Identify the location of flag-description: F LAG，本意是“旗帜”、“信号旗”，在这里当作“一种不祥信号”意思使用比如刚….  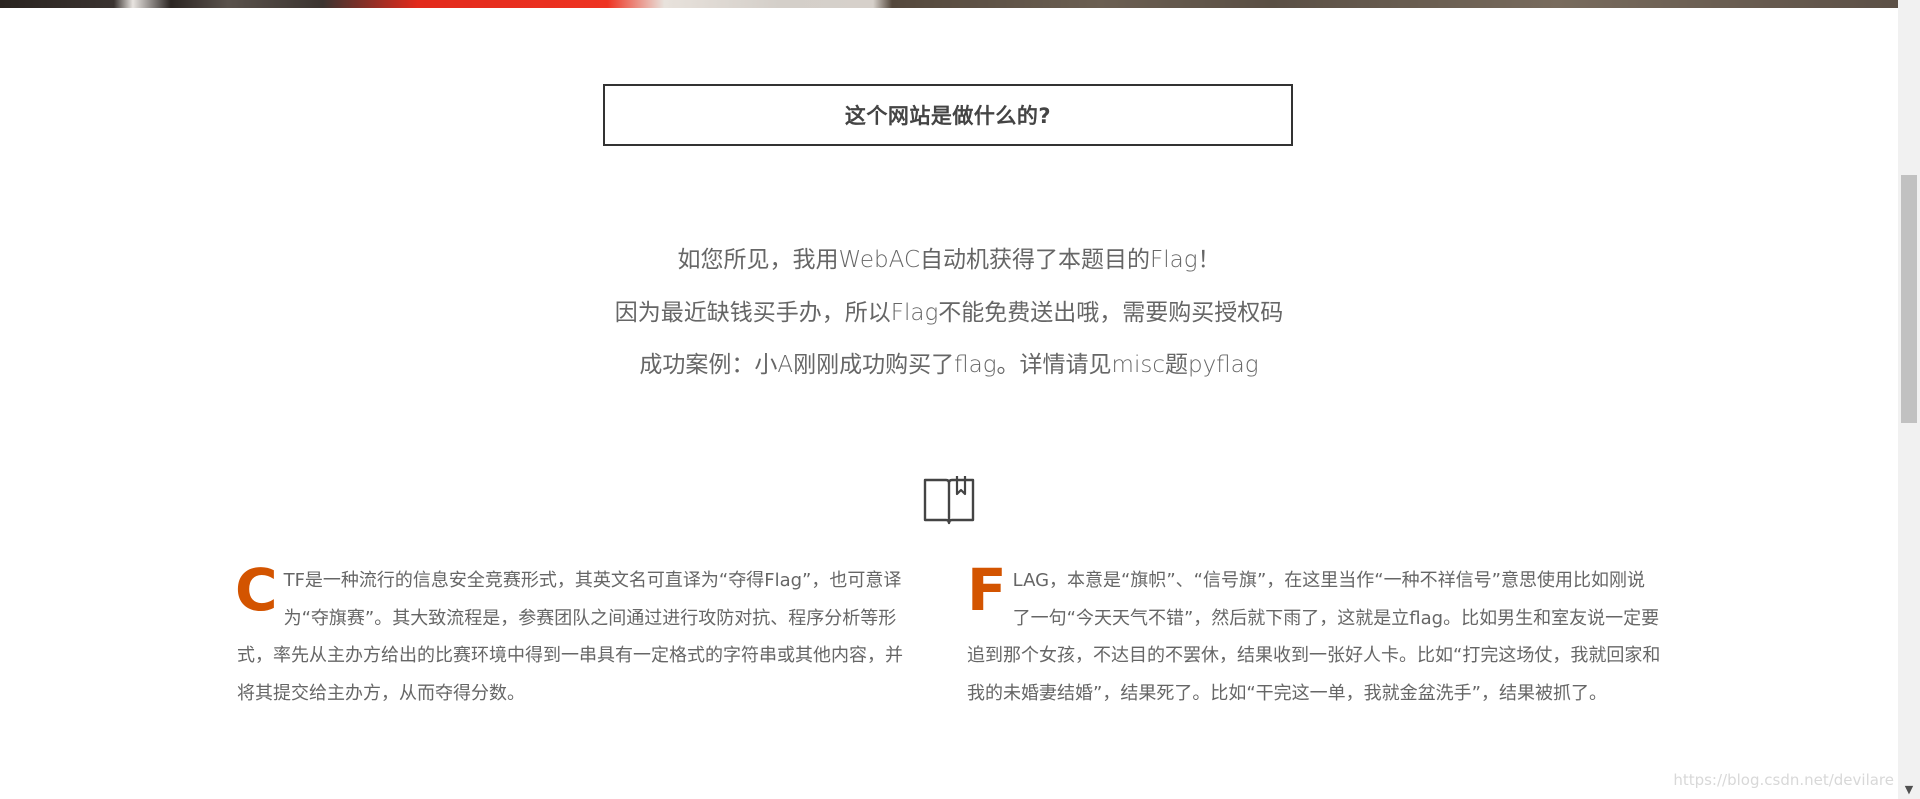
(1314, 634).